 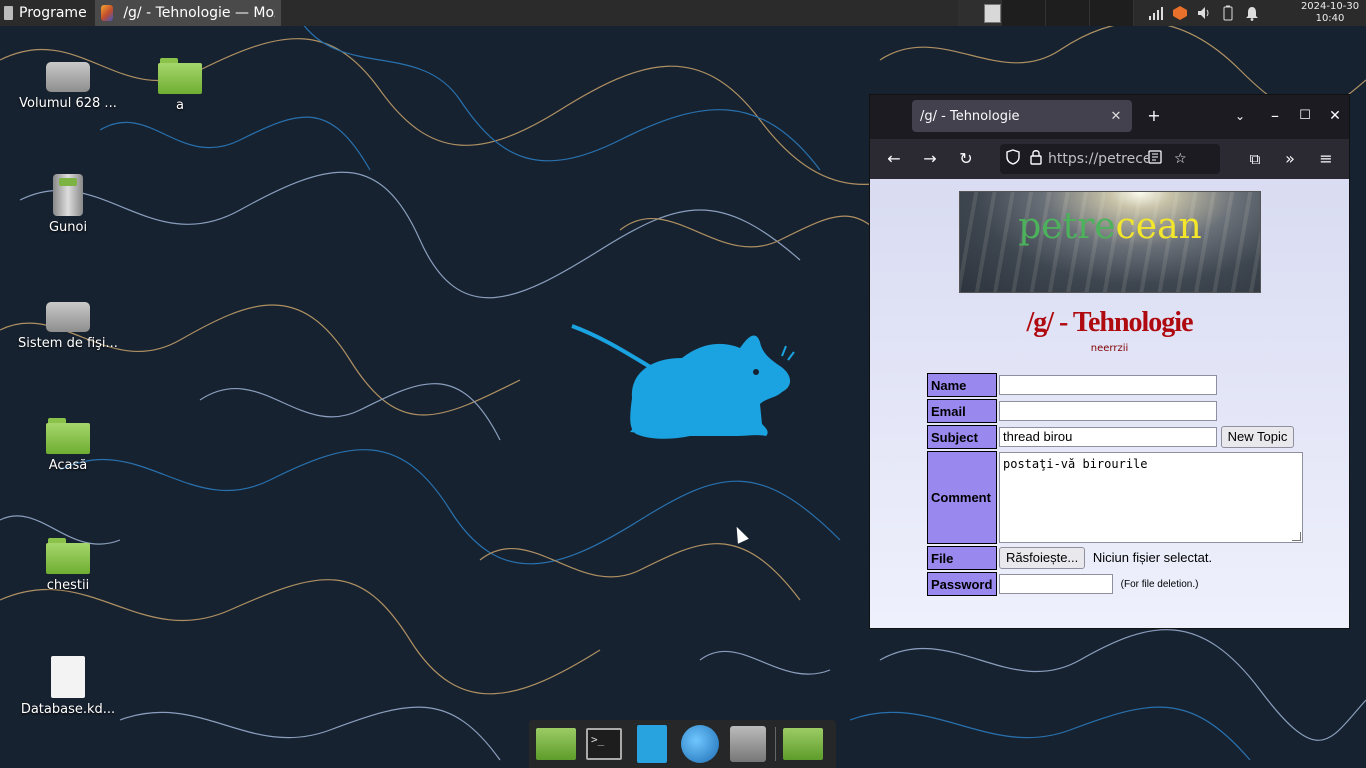 I want to click on web-browser-icon, so click(x=700, y=744).